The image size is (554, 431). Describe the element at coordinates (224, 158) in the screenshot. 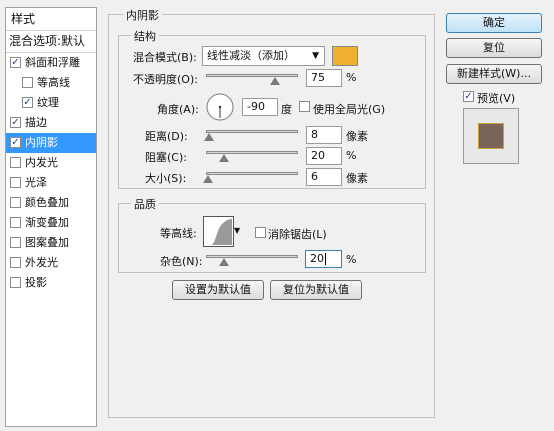

I see `choke-slider-thumb` at that location.